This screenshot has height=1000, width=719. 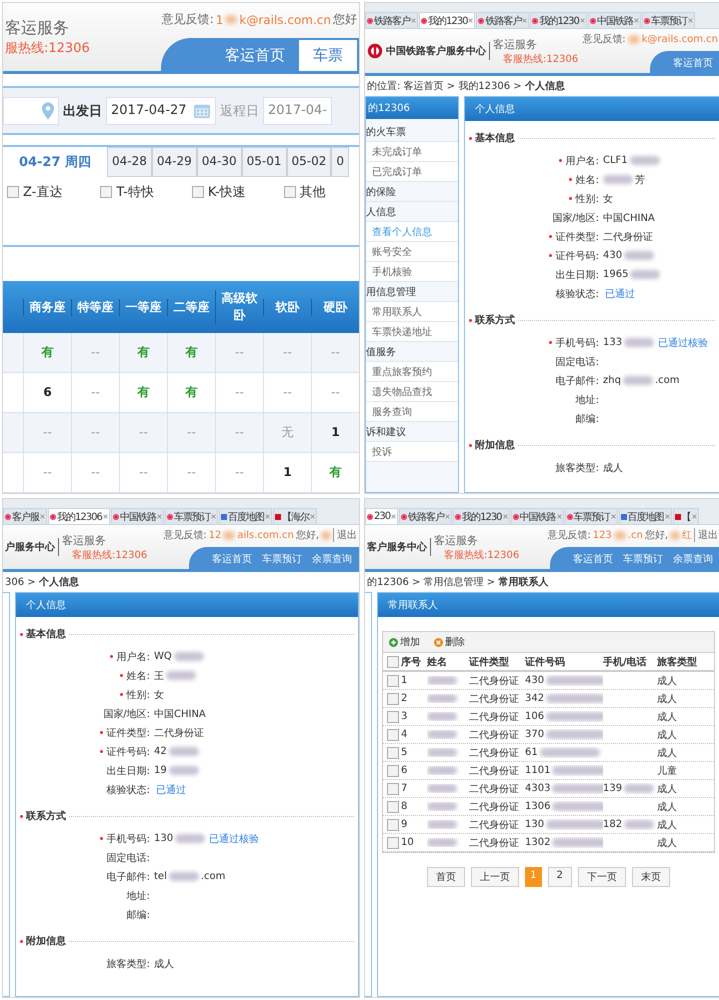 What do you see at coordinates (446, 877) in the screenshot?
I see `page-button: 首页` at bounding box center [446, 877].